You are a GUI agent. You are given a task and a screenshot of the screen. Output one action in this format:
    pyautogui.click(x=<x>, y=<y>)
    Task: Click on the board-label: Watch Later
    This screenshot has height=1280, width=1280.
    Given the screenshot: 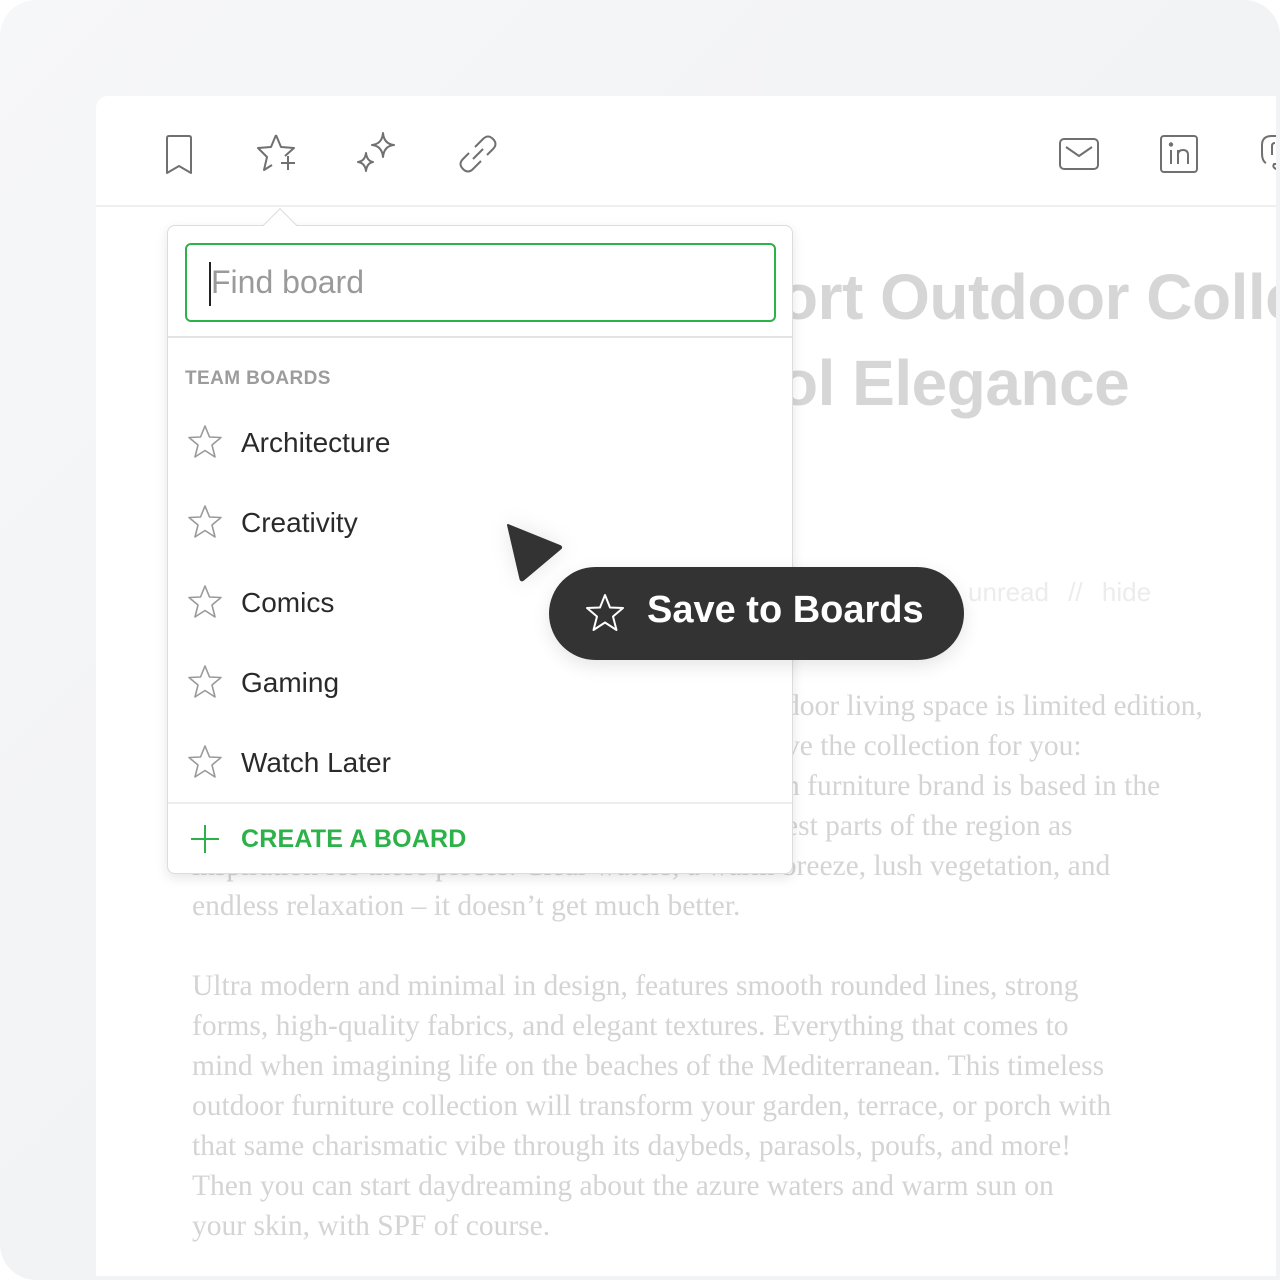 What is the action you would take?
    pyautogui.click(x=316, y=762)
    